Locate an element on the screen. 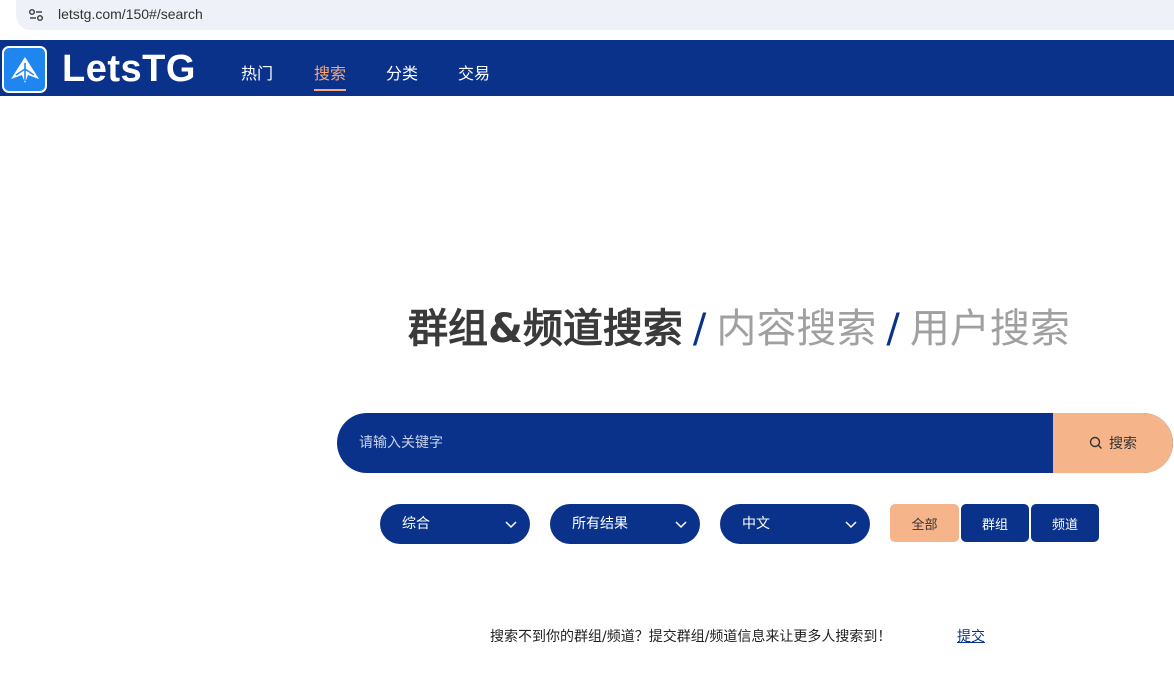 This screenshot has width=1174, height=679. nav-item-hot: 热门 is located at coordinates (257, 72).